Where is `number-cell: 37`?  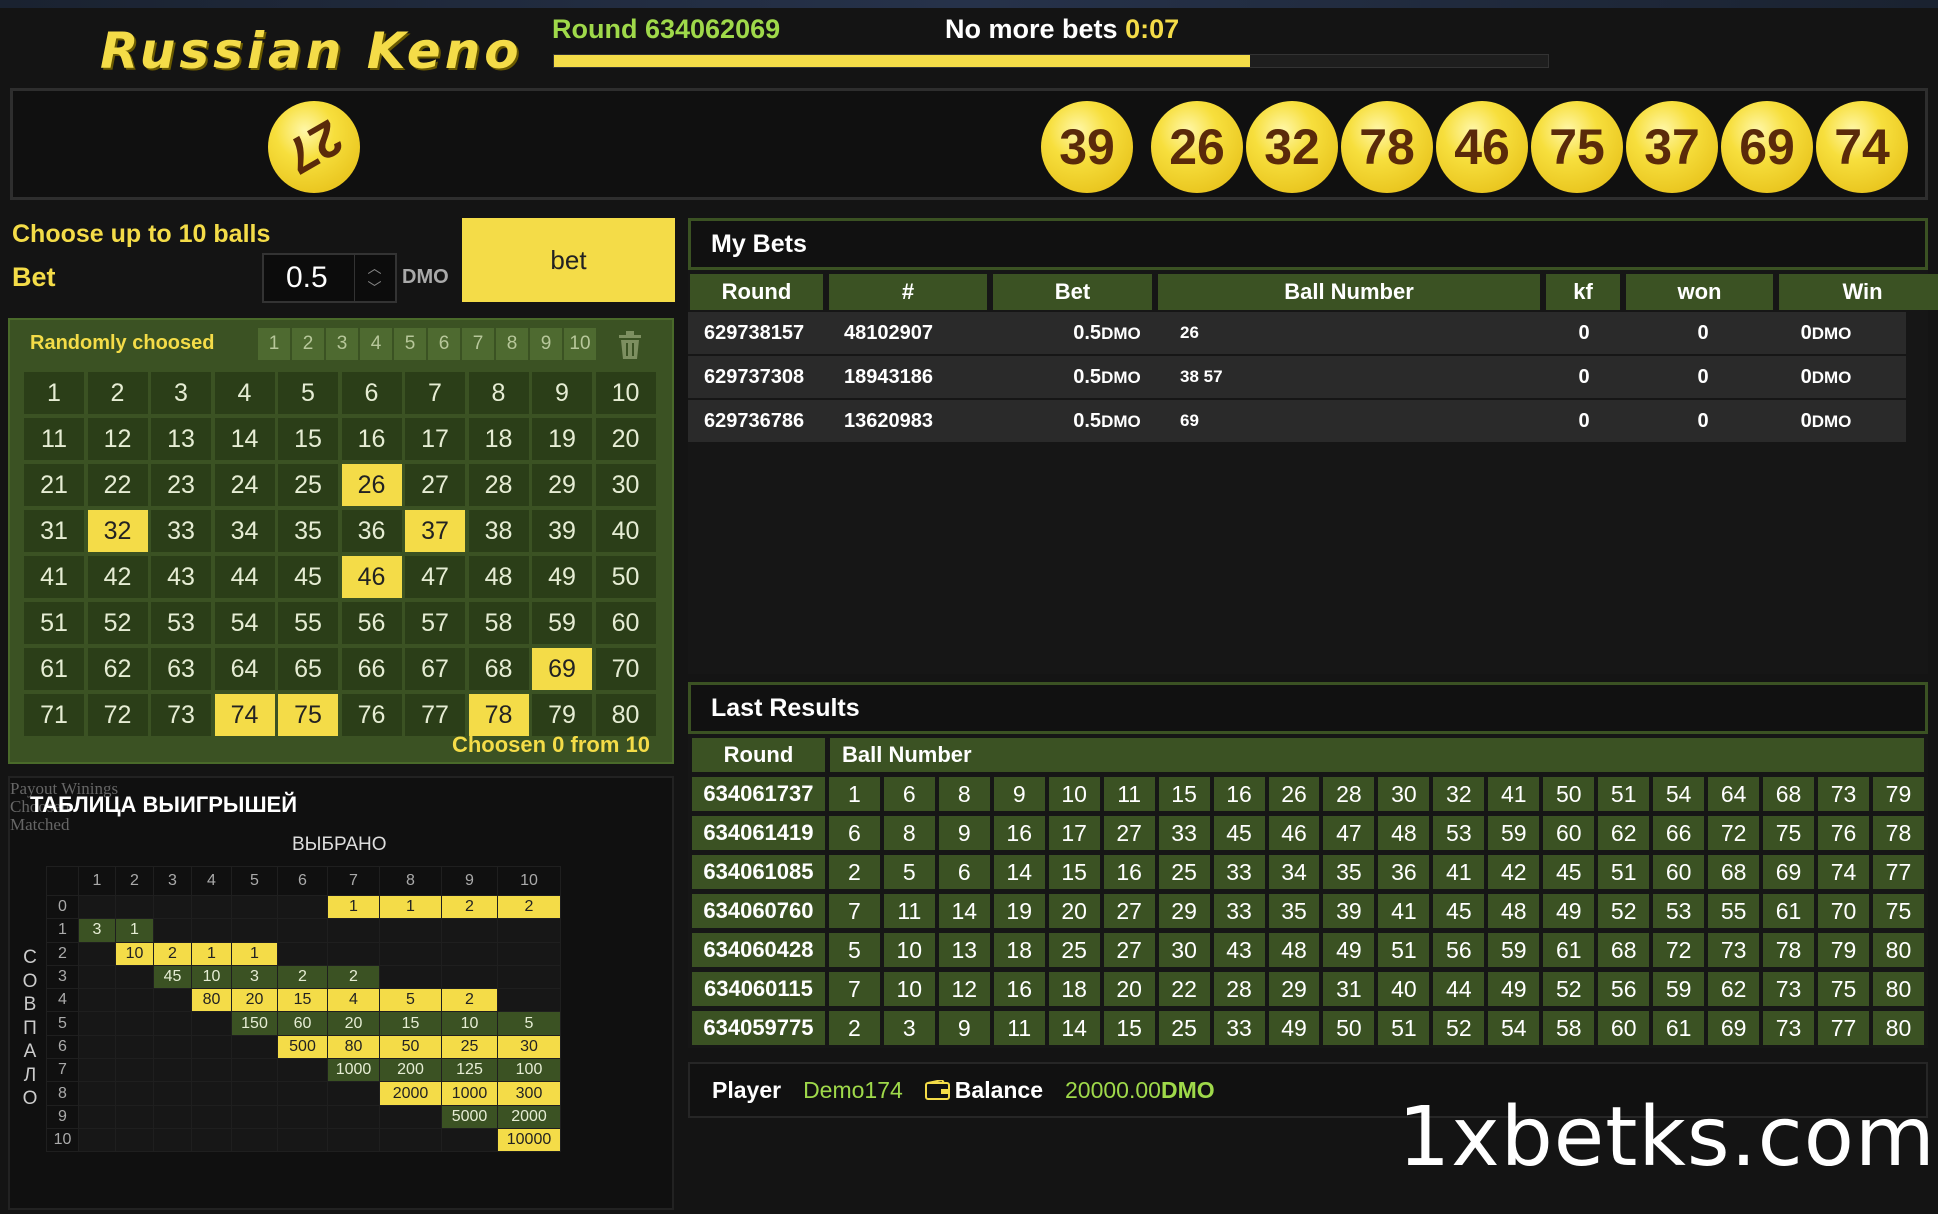
number-cell: 37 is located at coordinates (435, 531).